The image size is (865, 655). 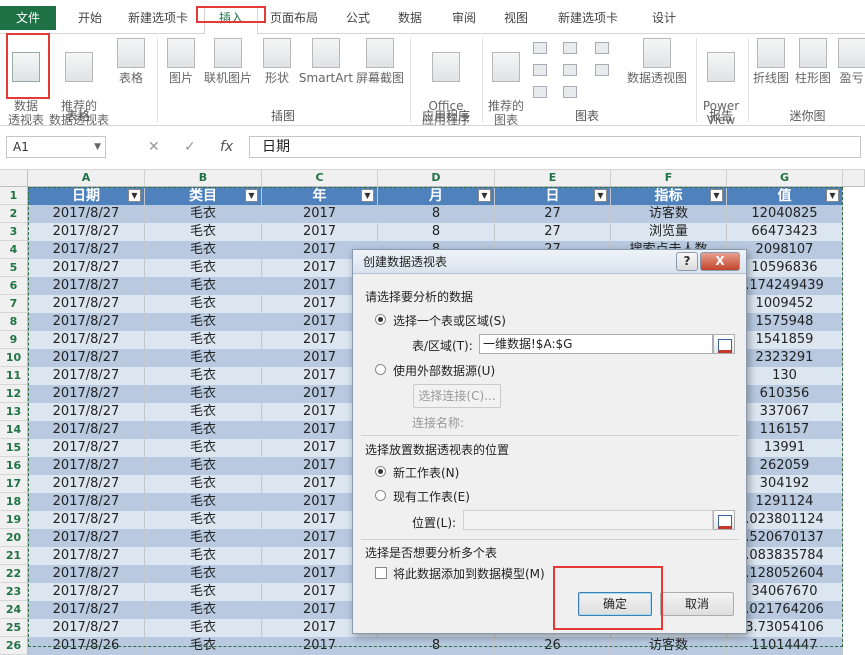 What do you see at coordinates (86, 178) in the screenshot?
I see `column-header-a: A` at bounding box center [86, 178].